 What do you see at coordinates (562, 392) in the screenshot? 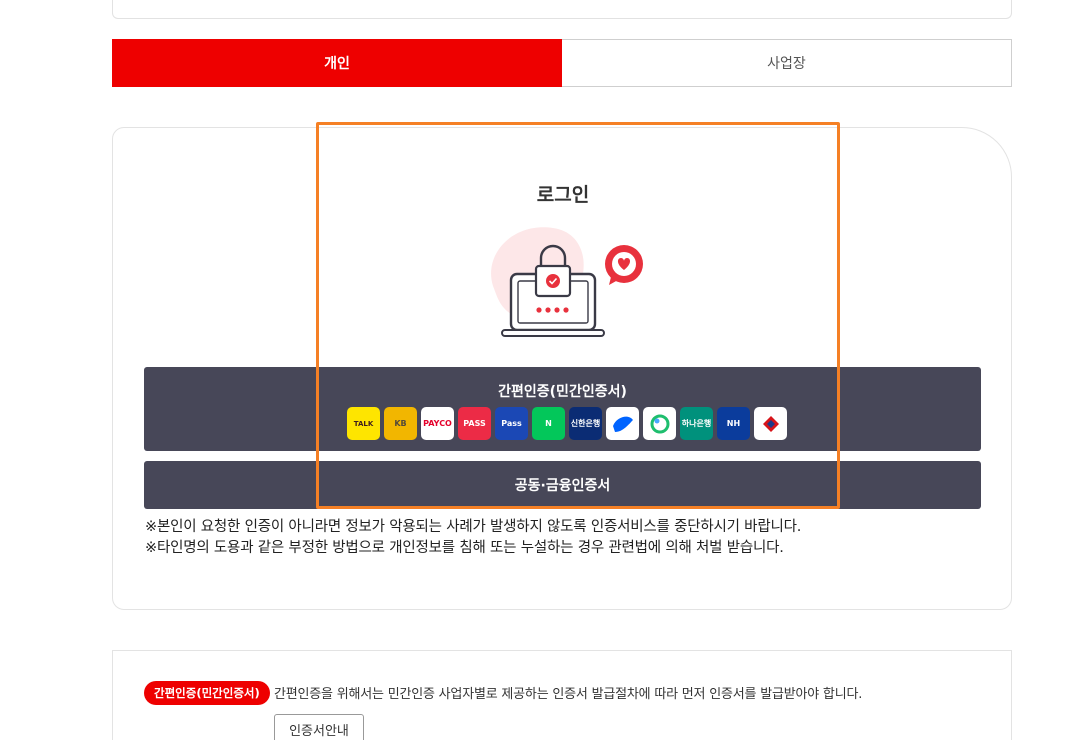
I see `simple-auth-label: 간편인증(민간인증서)` at bounding box center [562, 392].